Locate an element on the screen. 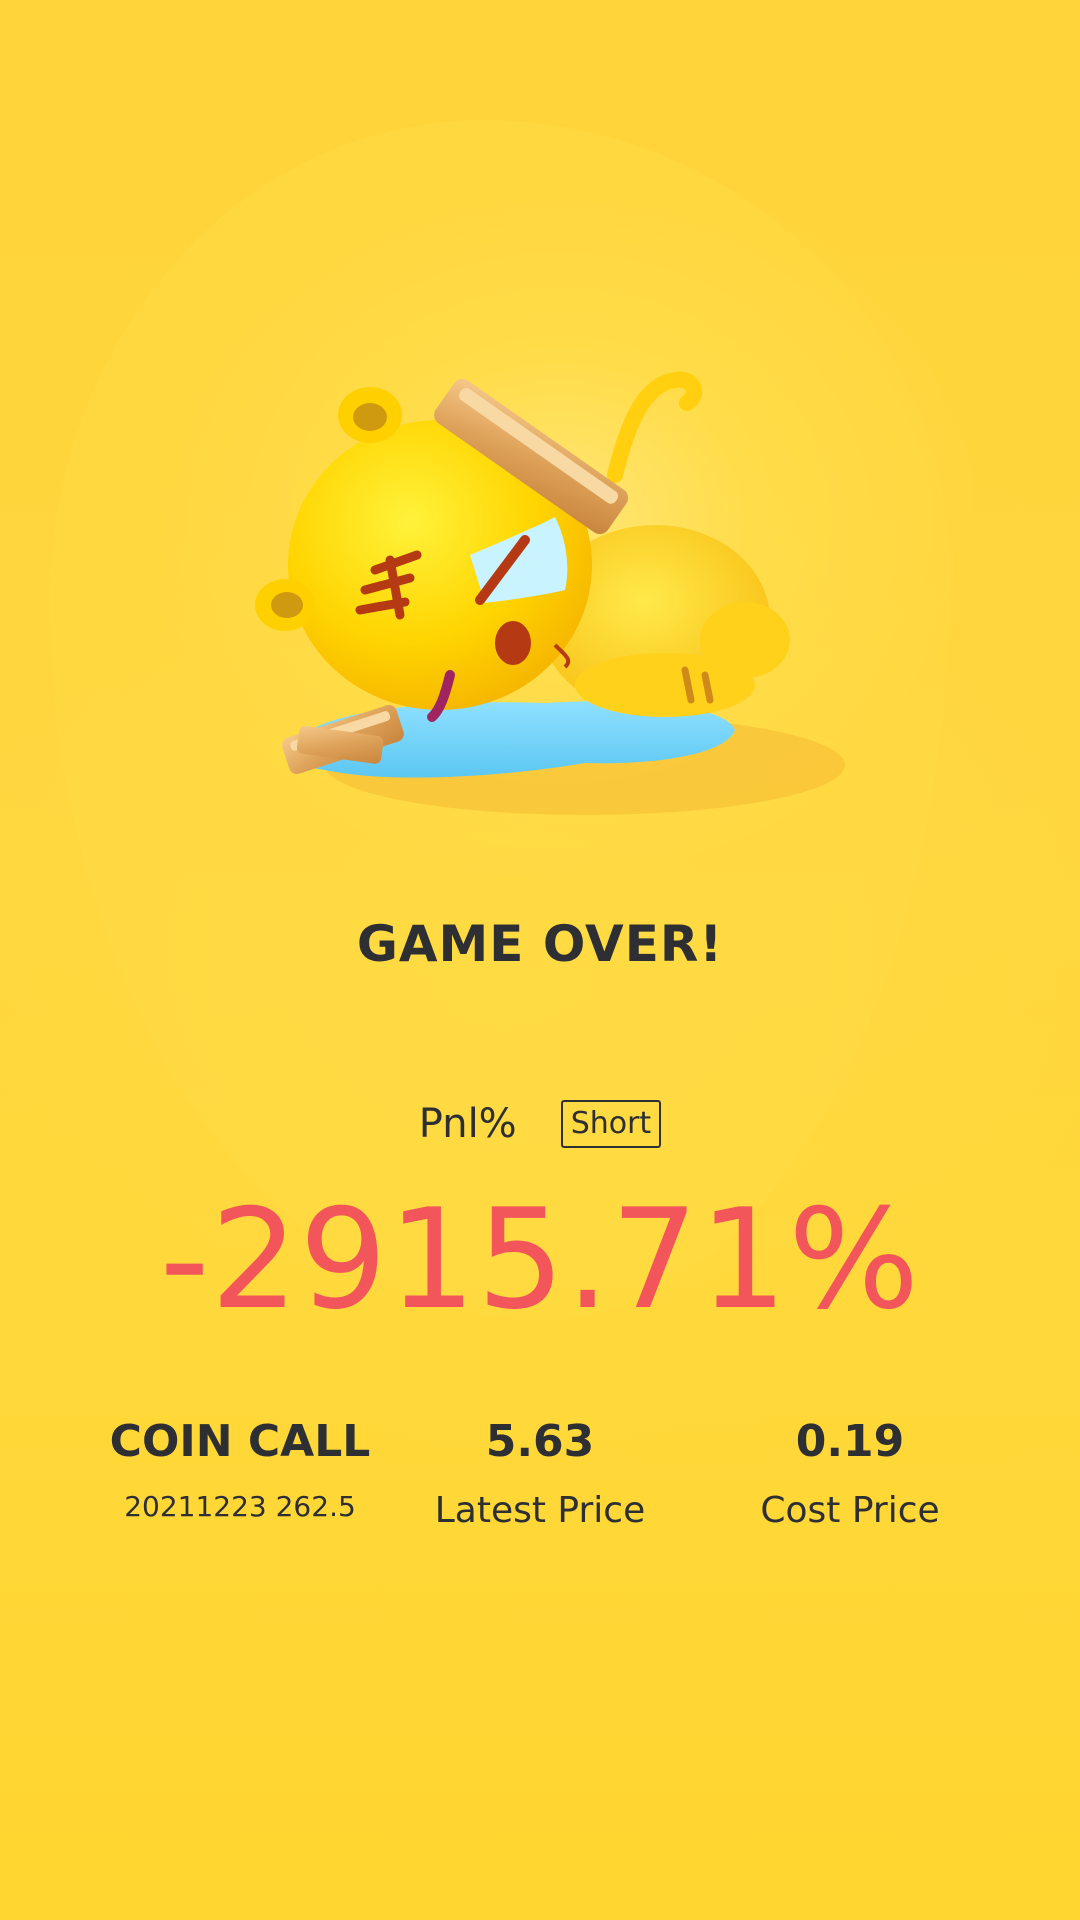  cost-price-label: Cost Price is located at coordinates (850, 1510).